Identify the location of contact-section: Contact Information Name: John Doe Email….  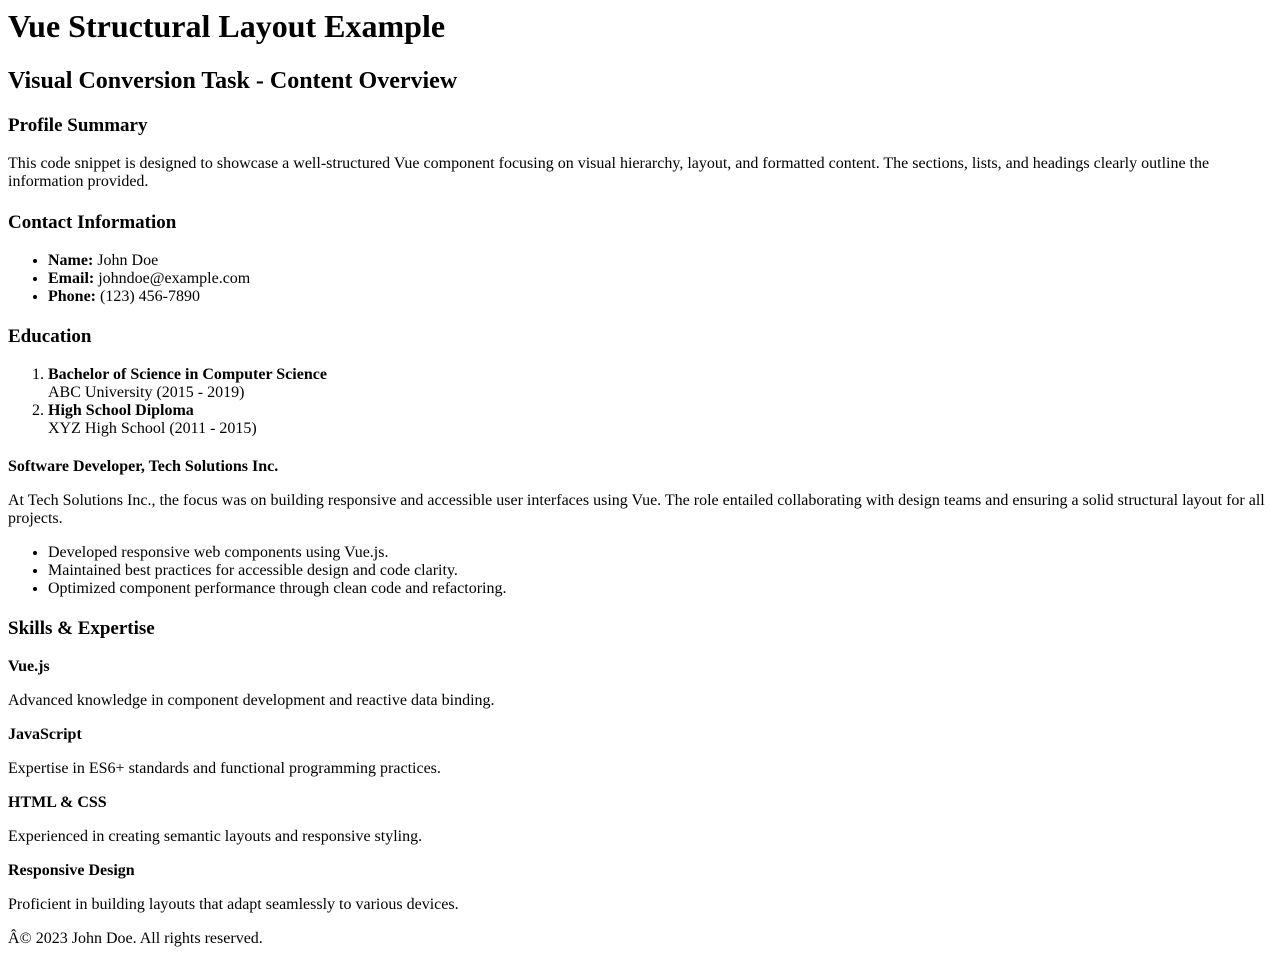
(640, 259).